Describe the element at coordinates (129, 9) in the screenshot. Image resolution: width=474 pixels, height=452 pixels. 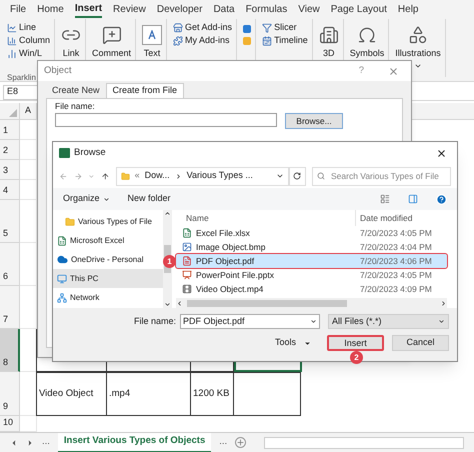
I see `ribbon-tab: Review` at that location.